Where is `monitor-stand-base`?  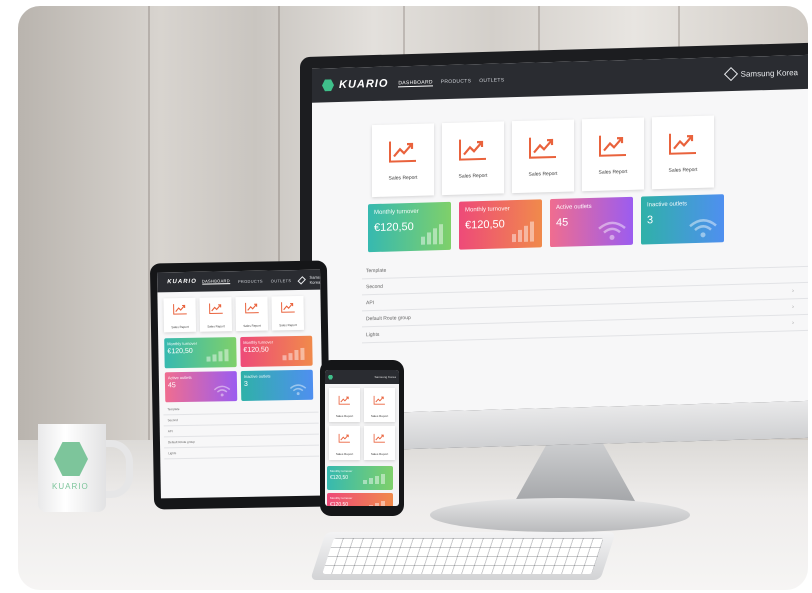
monitor-stand-base is located at coordinates (560, 515).